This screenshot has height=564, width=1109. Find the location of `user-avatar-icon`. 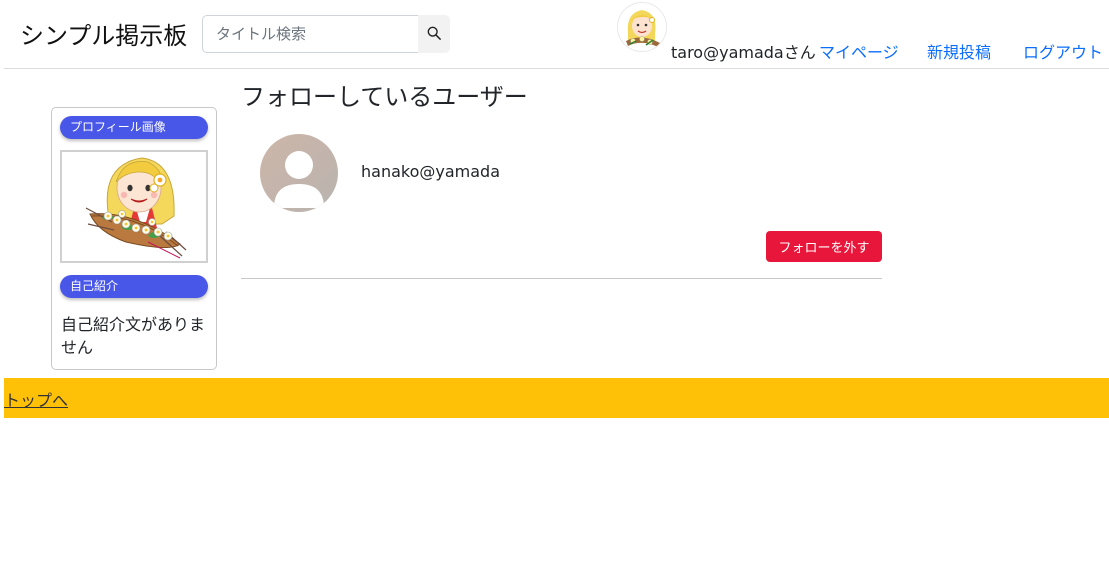

user-avatar-icon is located at coordinates (299, 173).